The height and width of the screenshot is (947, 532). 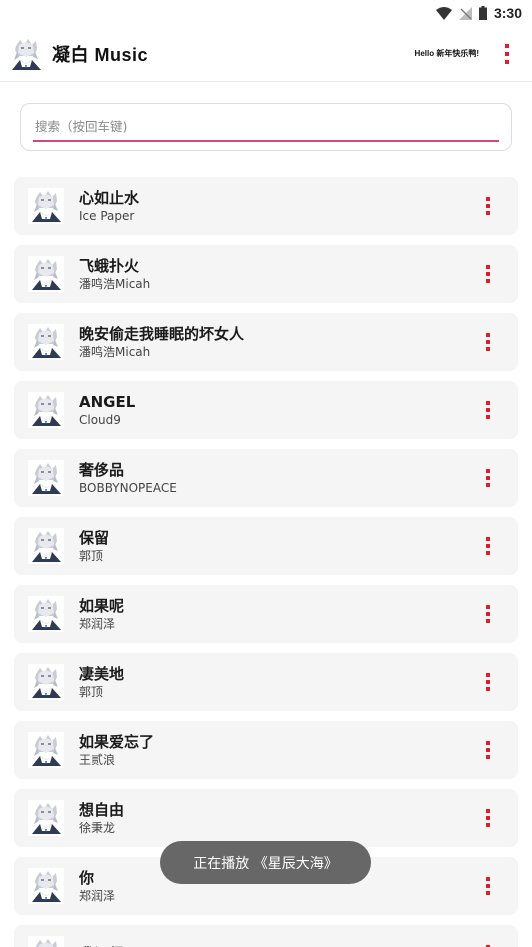 I want to click on song-row: 保留 郭顶, so click(x=266, y=546).